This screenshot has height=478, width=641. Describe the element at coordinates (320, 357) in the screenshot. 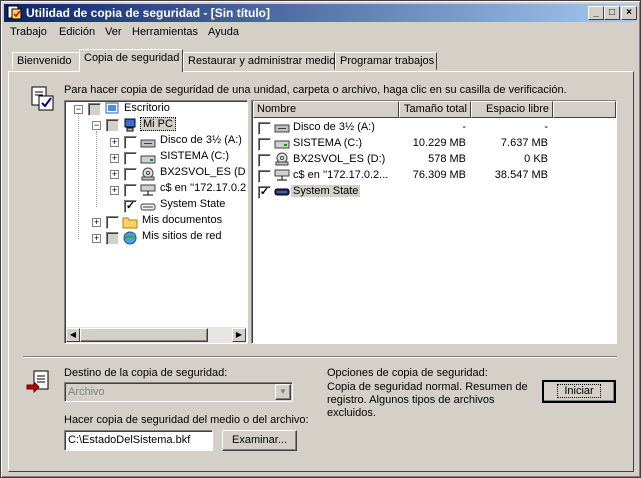

I see `separator` at that location.